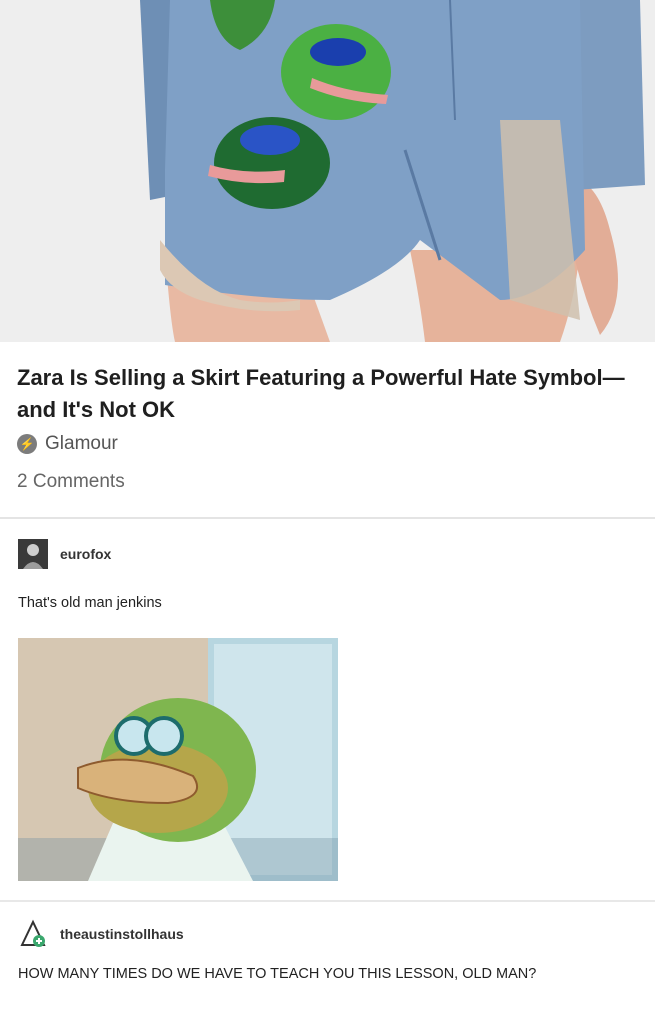 The height and width of the screenshot is (1029, 655). What do you see at coordinates (85, 554) in the screenshot?
I see `username: eurofox` at bounding box center [85, 554].